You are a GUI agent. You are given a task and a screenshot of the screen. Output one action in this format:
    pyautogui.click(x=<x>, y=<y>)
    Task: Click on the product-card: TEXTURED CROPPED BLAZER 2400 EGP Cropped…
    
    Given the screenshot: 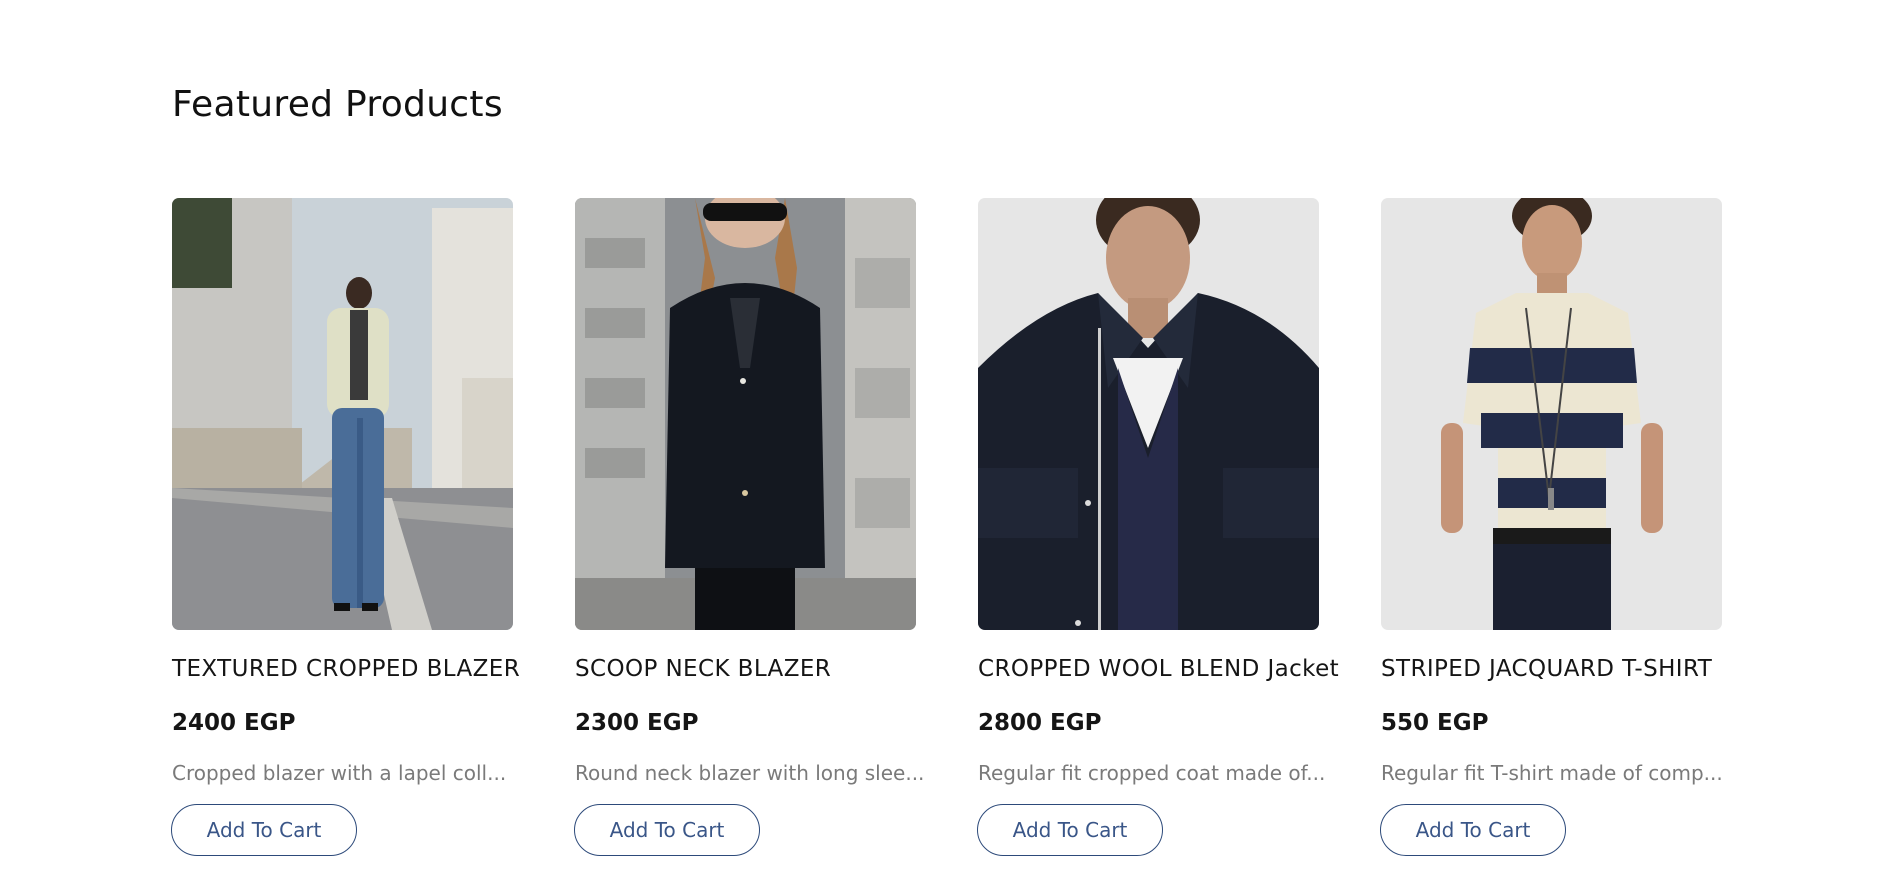 What is the action you would take?
    pyautogui.click(x=345, y=527)
    